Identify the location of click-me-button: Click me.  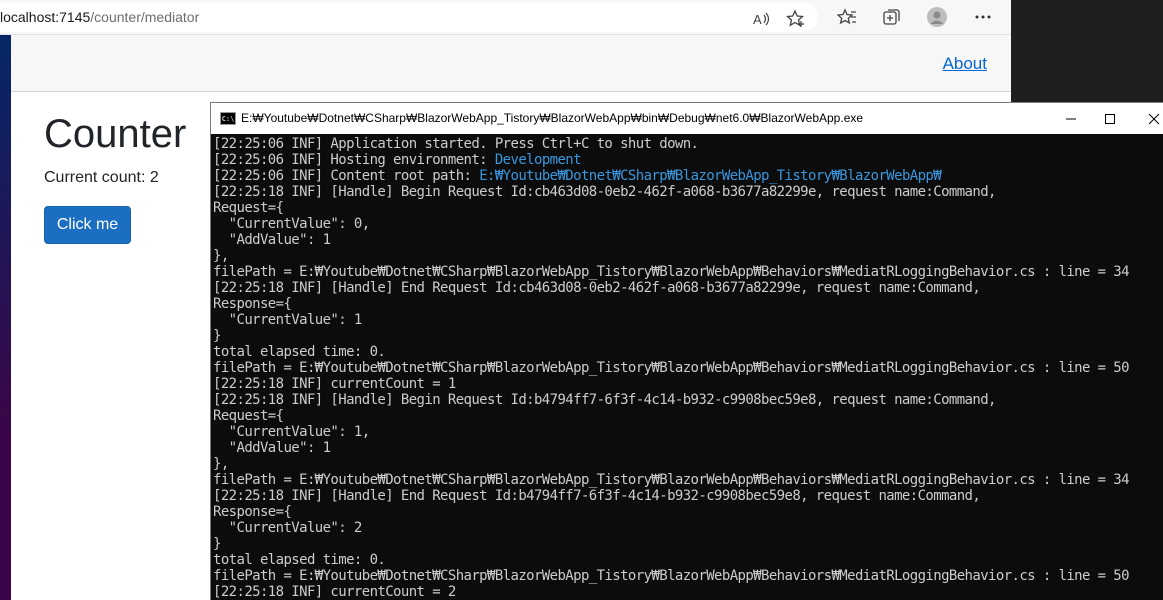
(87, 225).